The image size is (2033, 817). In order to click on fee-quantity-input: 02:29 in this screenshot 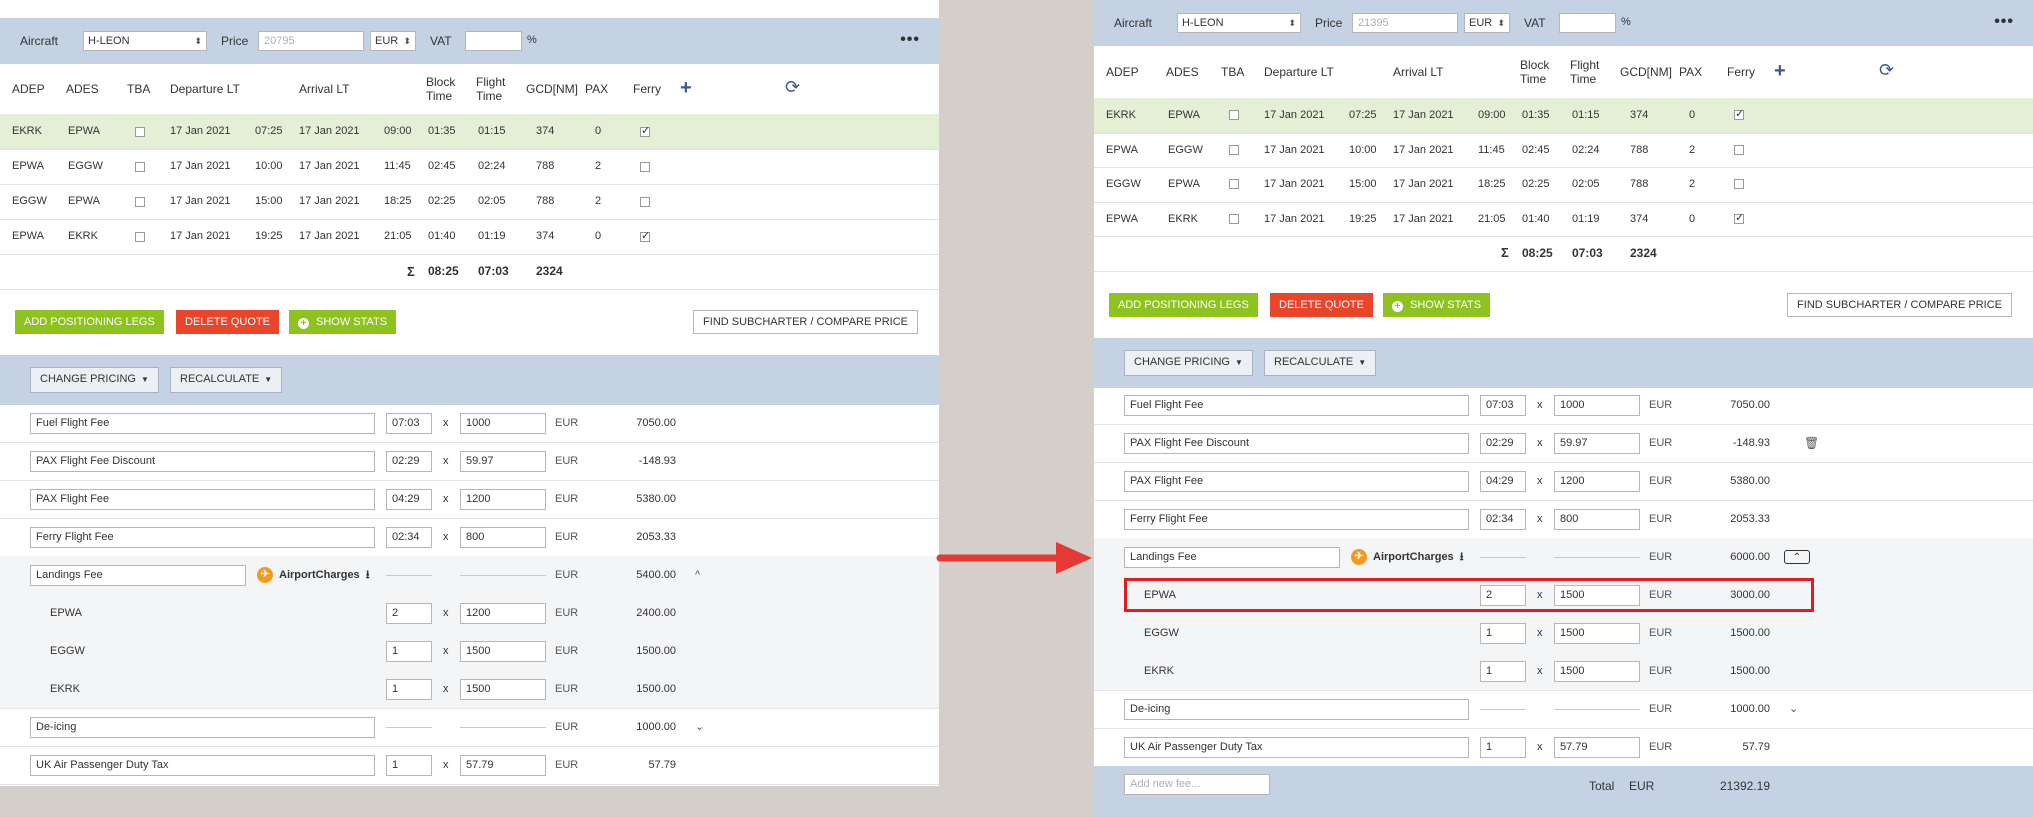, I will do `click(409, 461)`.